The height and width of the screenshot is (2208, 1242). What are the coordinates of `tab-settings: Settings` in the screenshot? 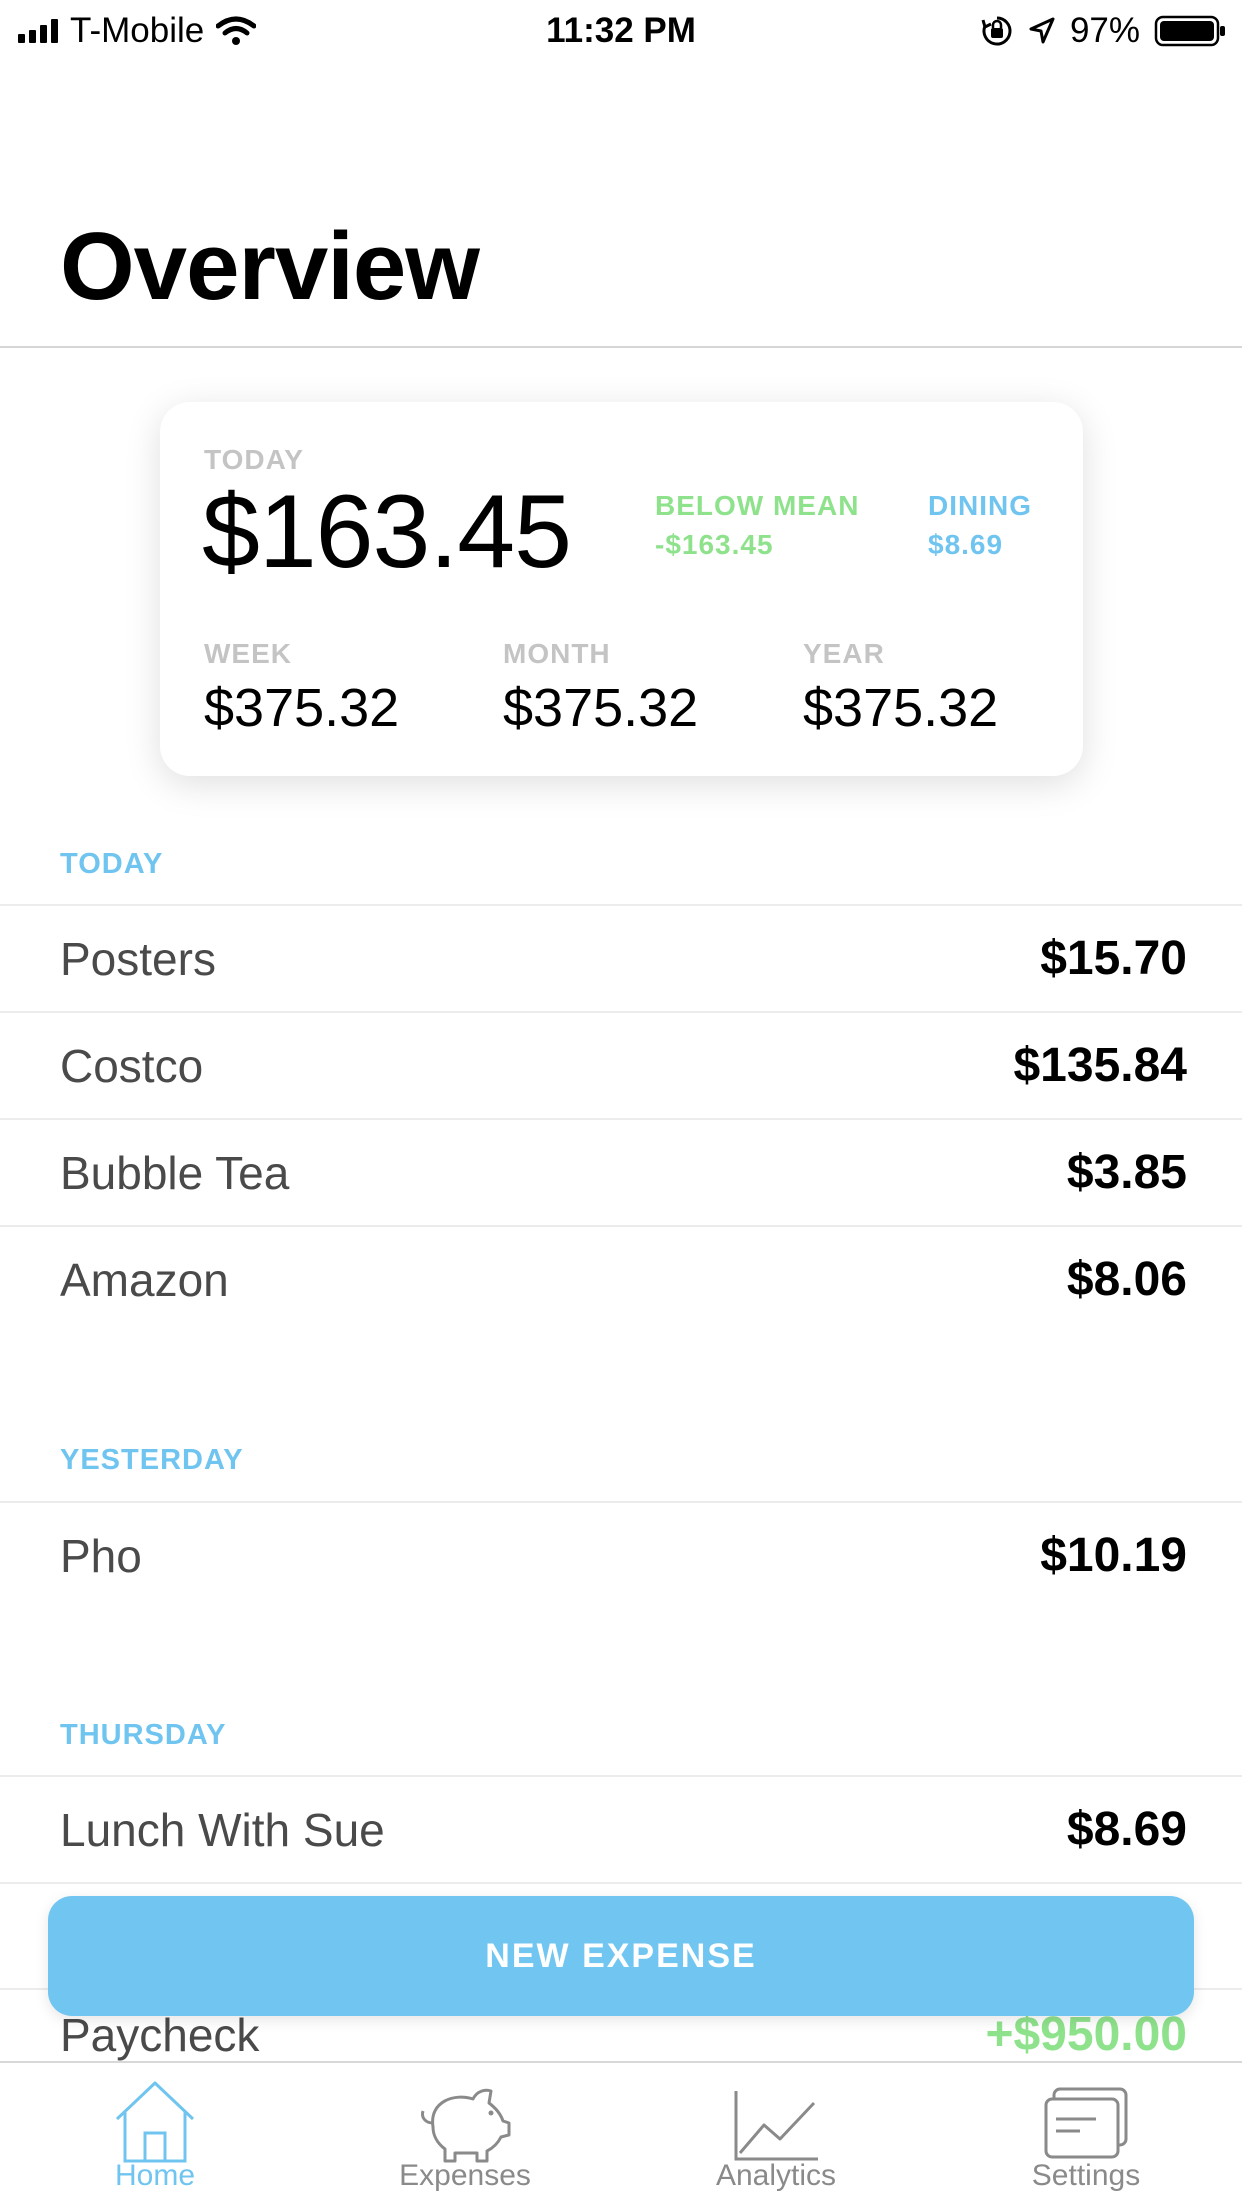 It's located at (1086, 2135).